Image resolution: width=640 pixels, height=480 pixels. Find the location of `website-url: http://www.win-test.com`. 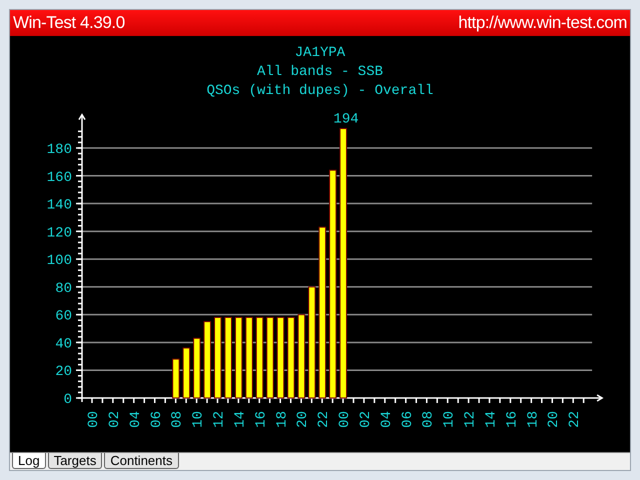

website-url: http://www.win-test.com is located at coordinates (542, 23).